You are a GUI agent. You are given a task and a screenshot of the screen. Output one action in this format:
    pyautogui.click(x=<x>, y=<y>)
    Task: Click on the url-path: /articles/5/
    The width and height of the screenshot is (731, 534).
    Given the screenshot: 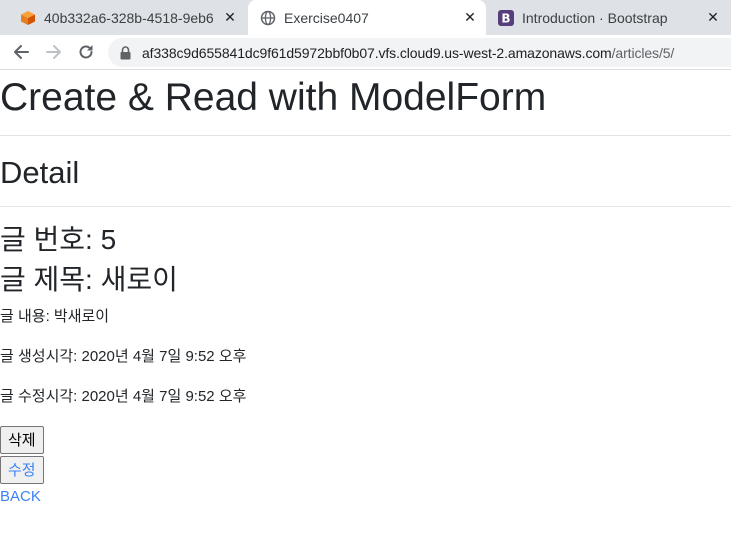 What is the action you would take?
    pyautogui.click(x=643, y=52)
    